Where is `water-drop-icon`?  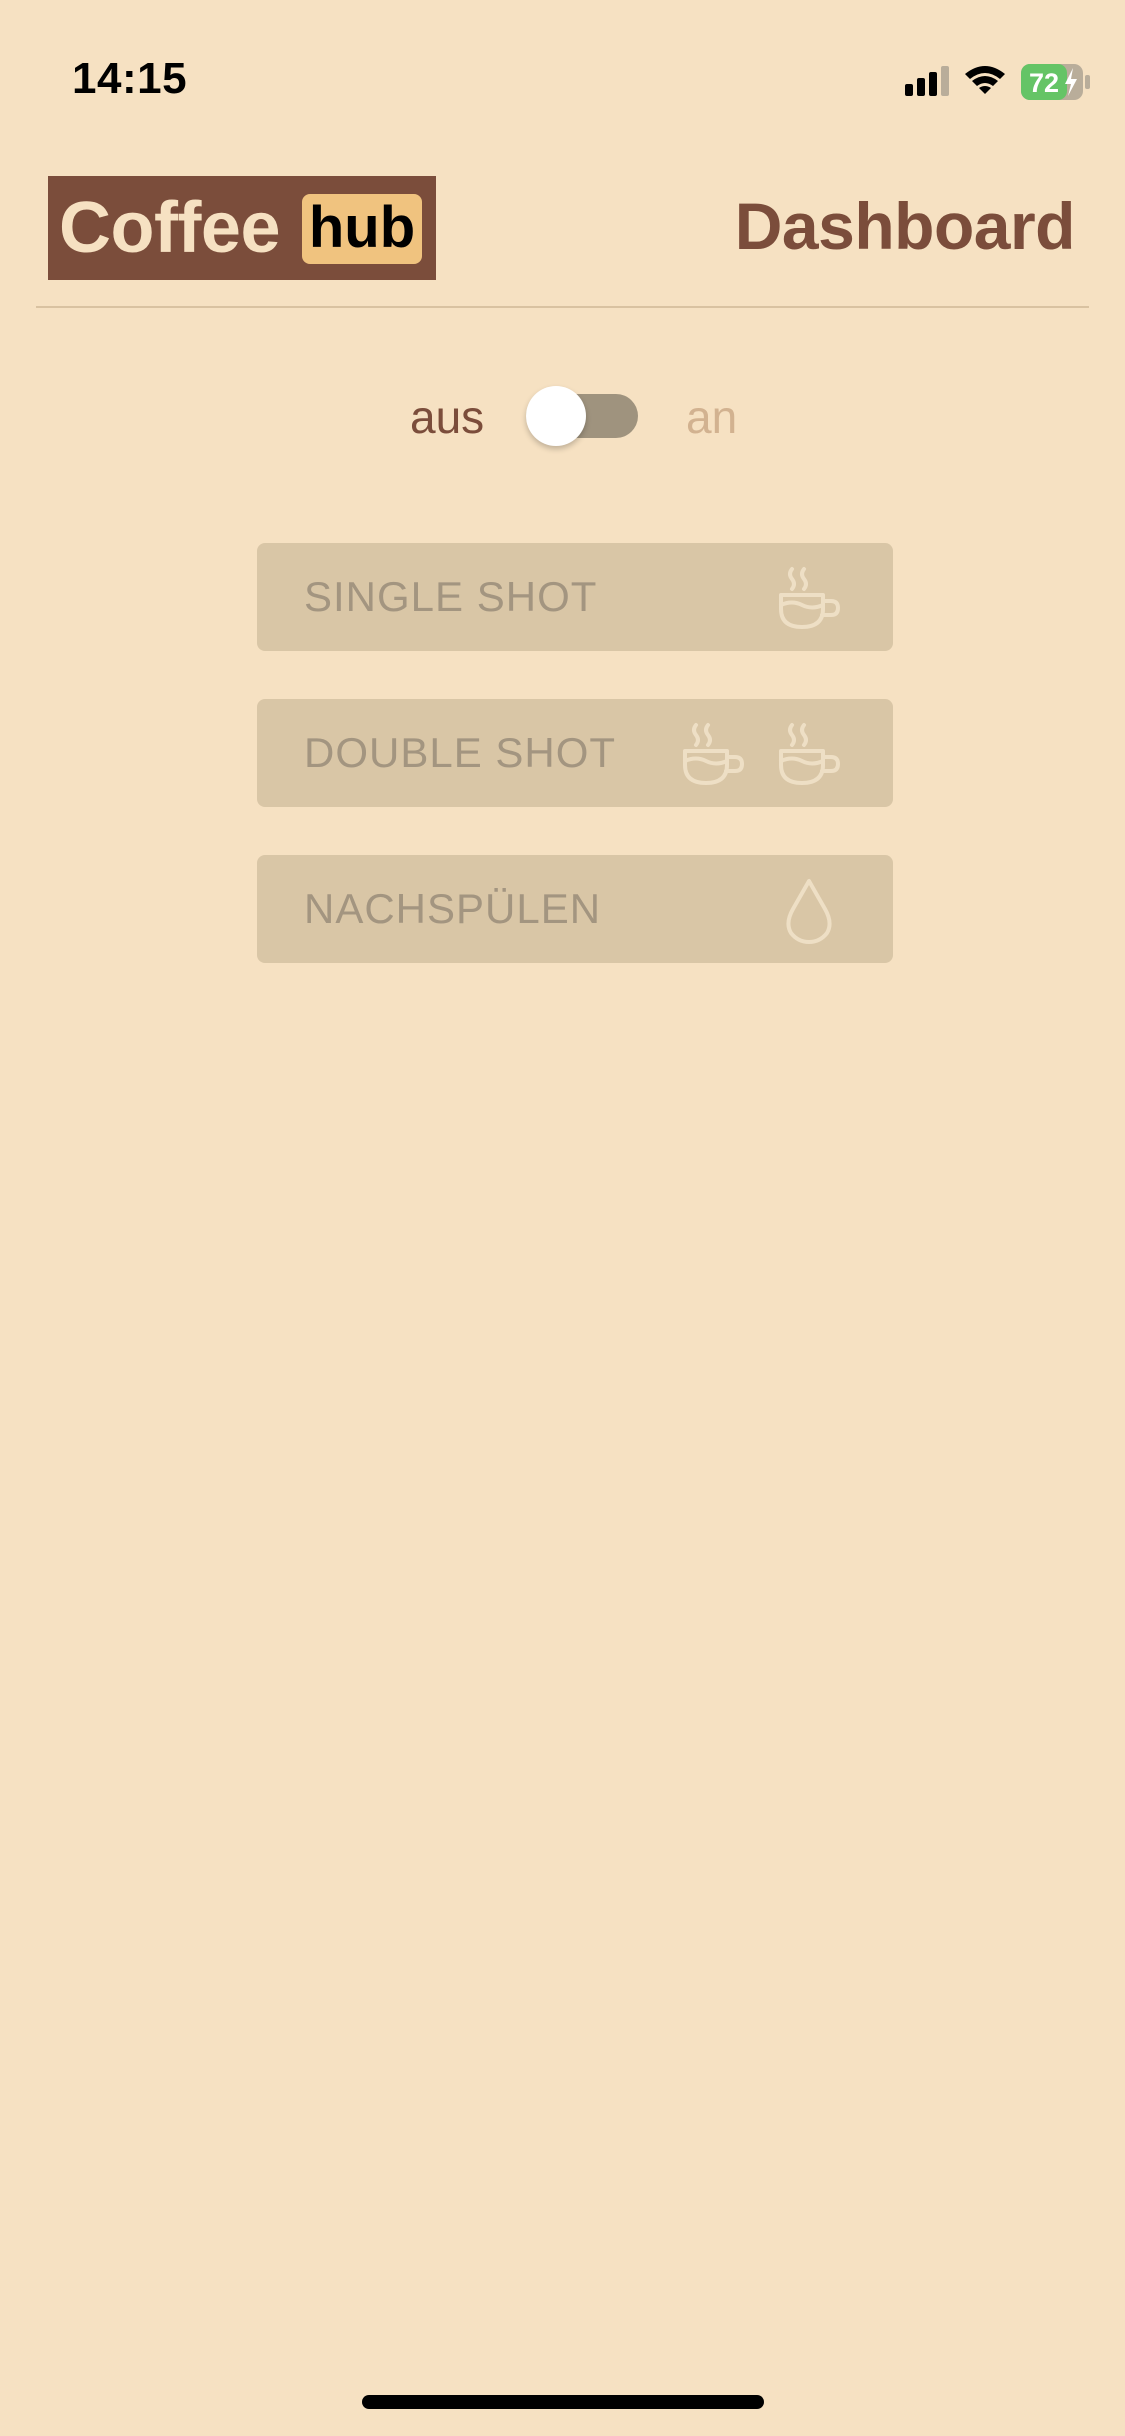
water-drop-icon is located at coordinates (809, 911).